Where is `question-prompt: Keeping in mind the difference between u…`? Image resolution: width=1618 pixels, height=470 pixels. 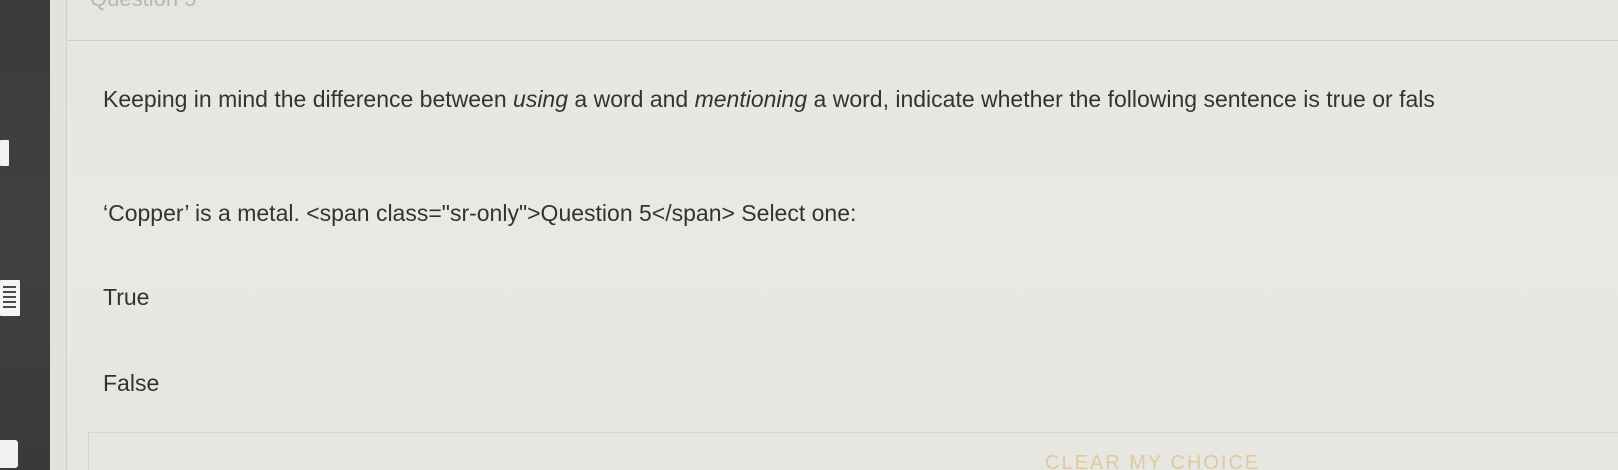 question-prompt: Keeping in mind the difference between u… is located at coordinates (858, 99).